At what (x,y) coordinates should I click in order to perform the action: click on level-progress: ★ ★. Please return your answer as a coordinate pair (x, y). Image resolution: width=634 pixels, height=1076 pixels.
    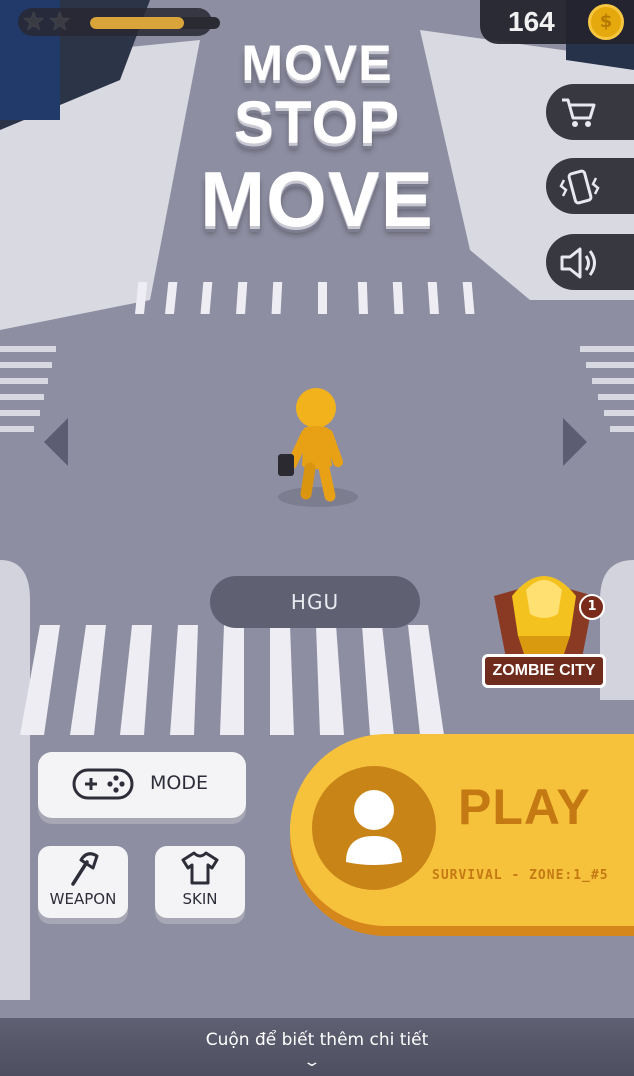
    Looking at the image, I should click on (119, 22).